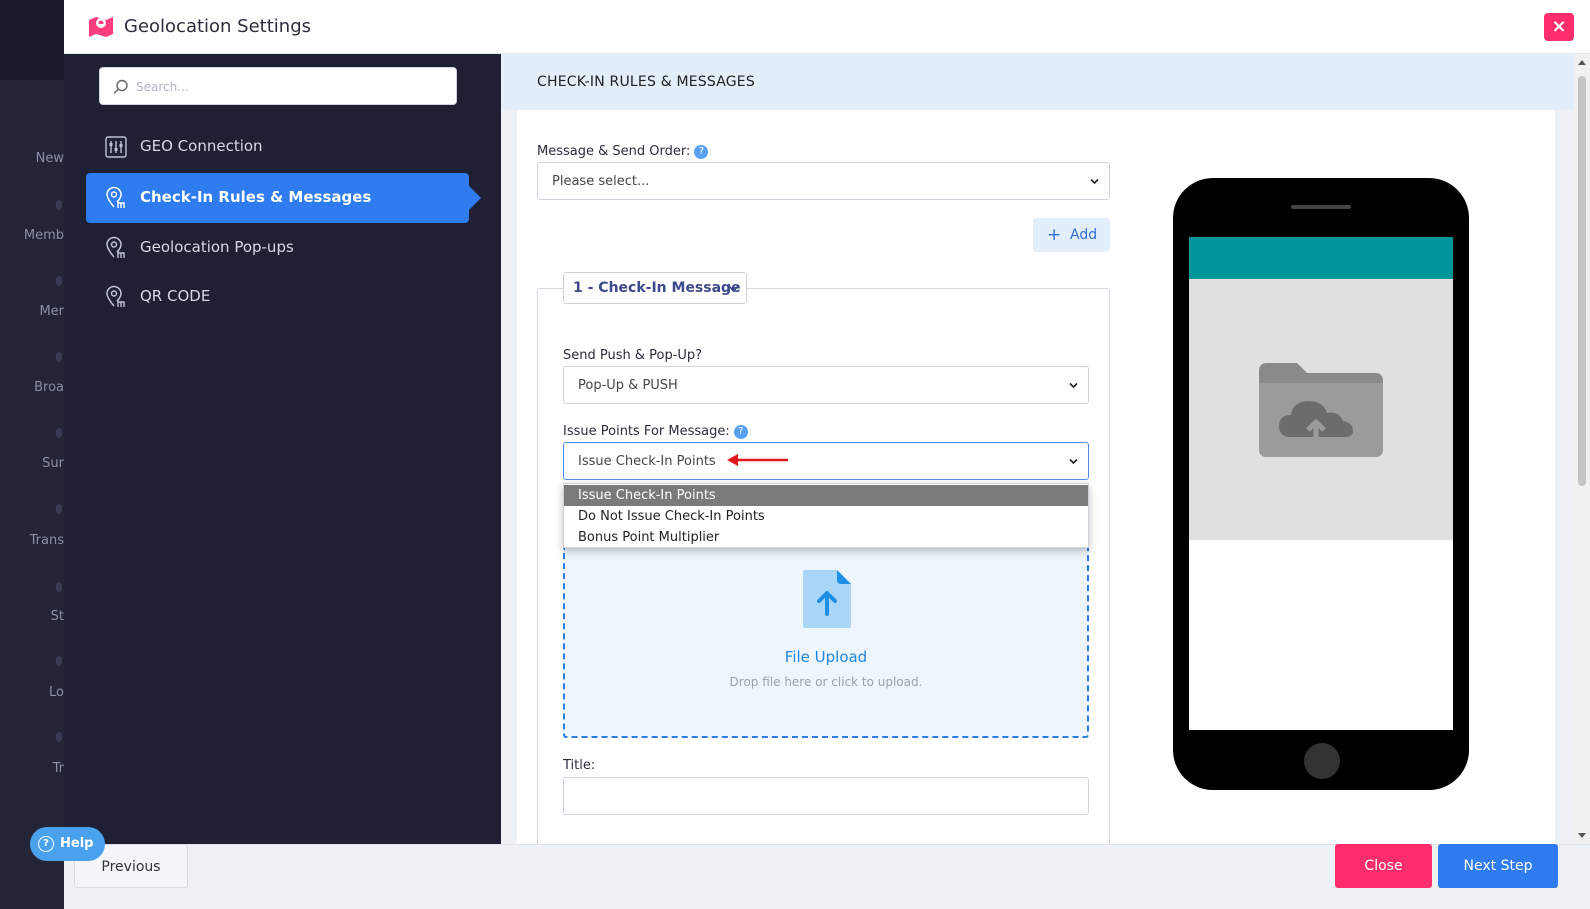  What do you see at coordinates (256, 197) in the screenshot?
I see `sidebar-item-label: Check-In Rules & Messages` at bounding box center [256, 197].